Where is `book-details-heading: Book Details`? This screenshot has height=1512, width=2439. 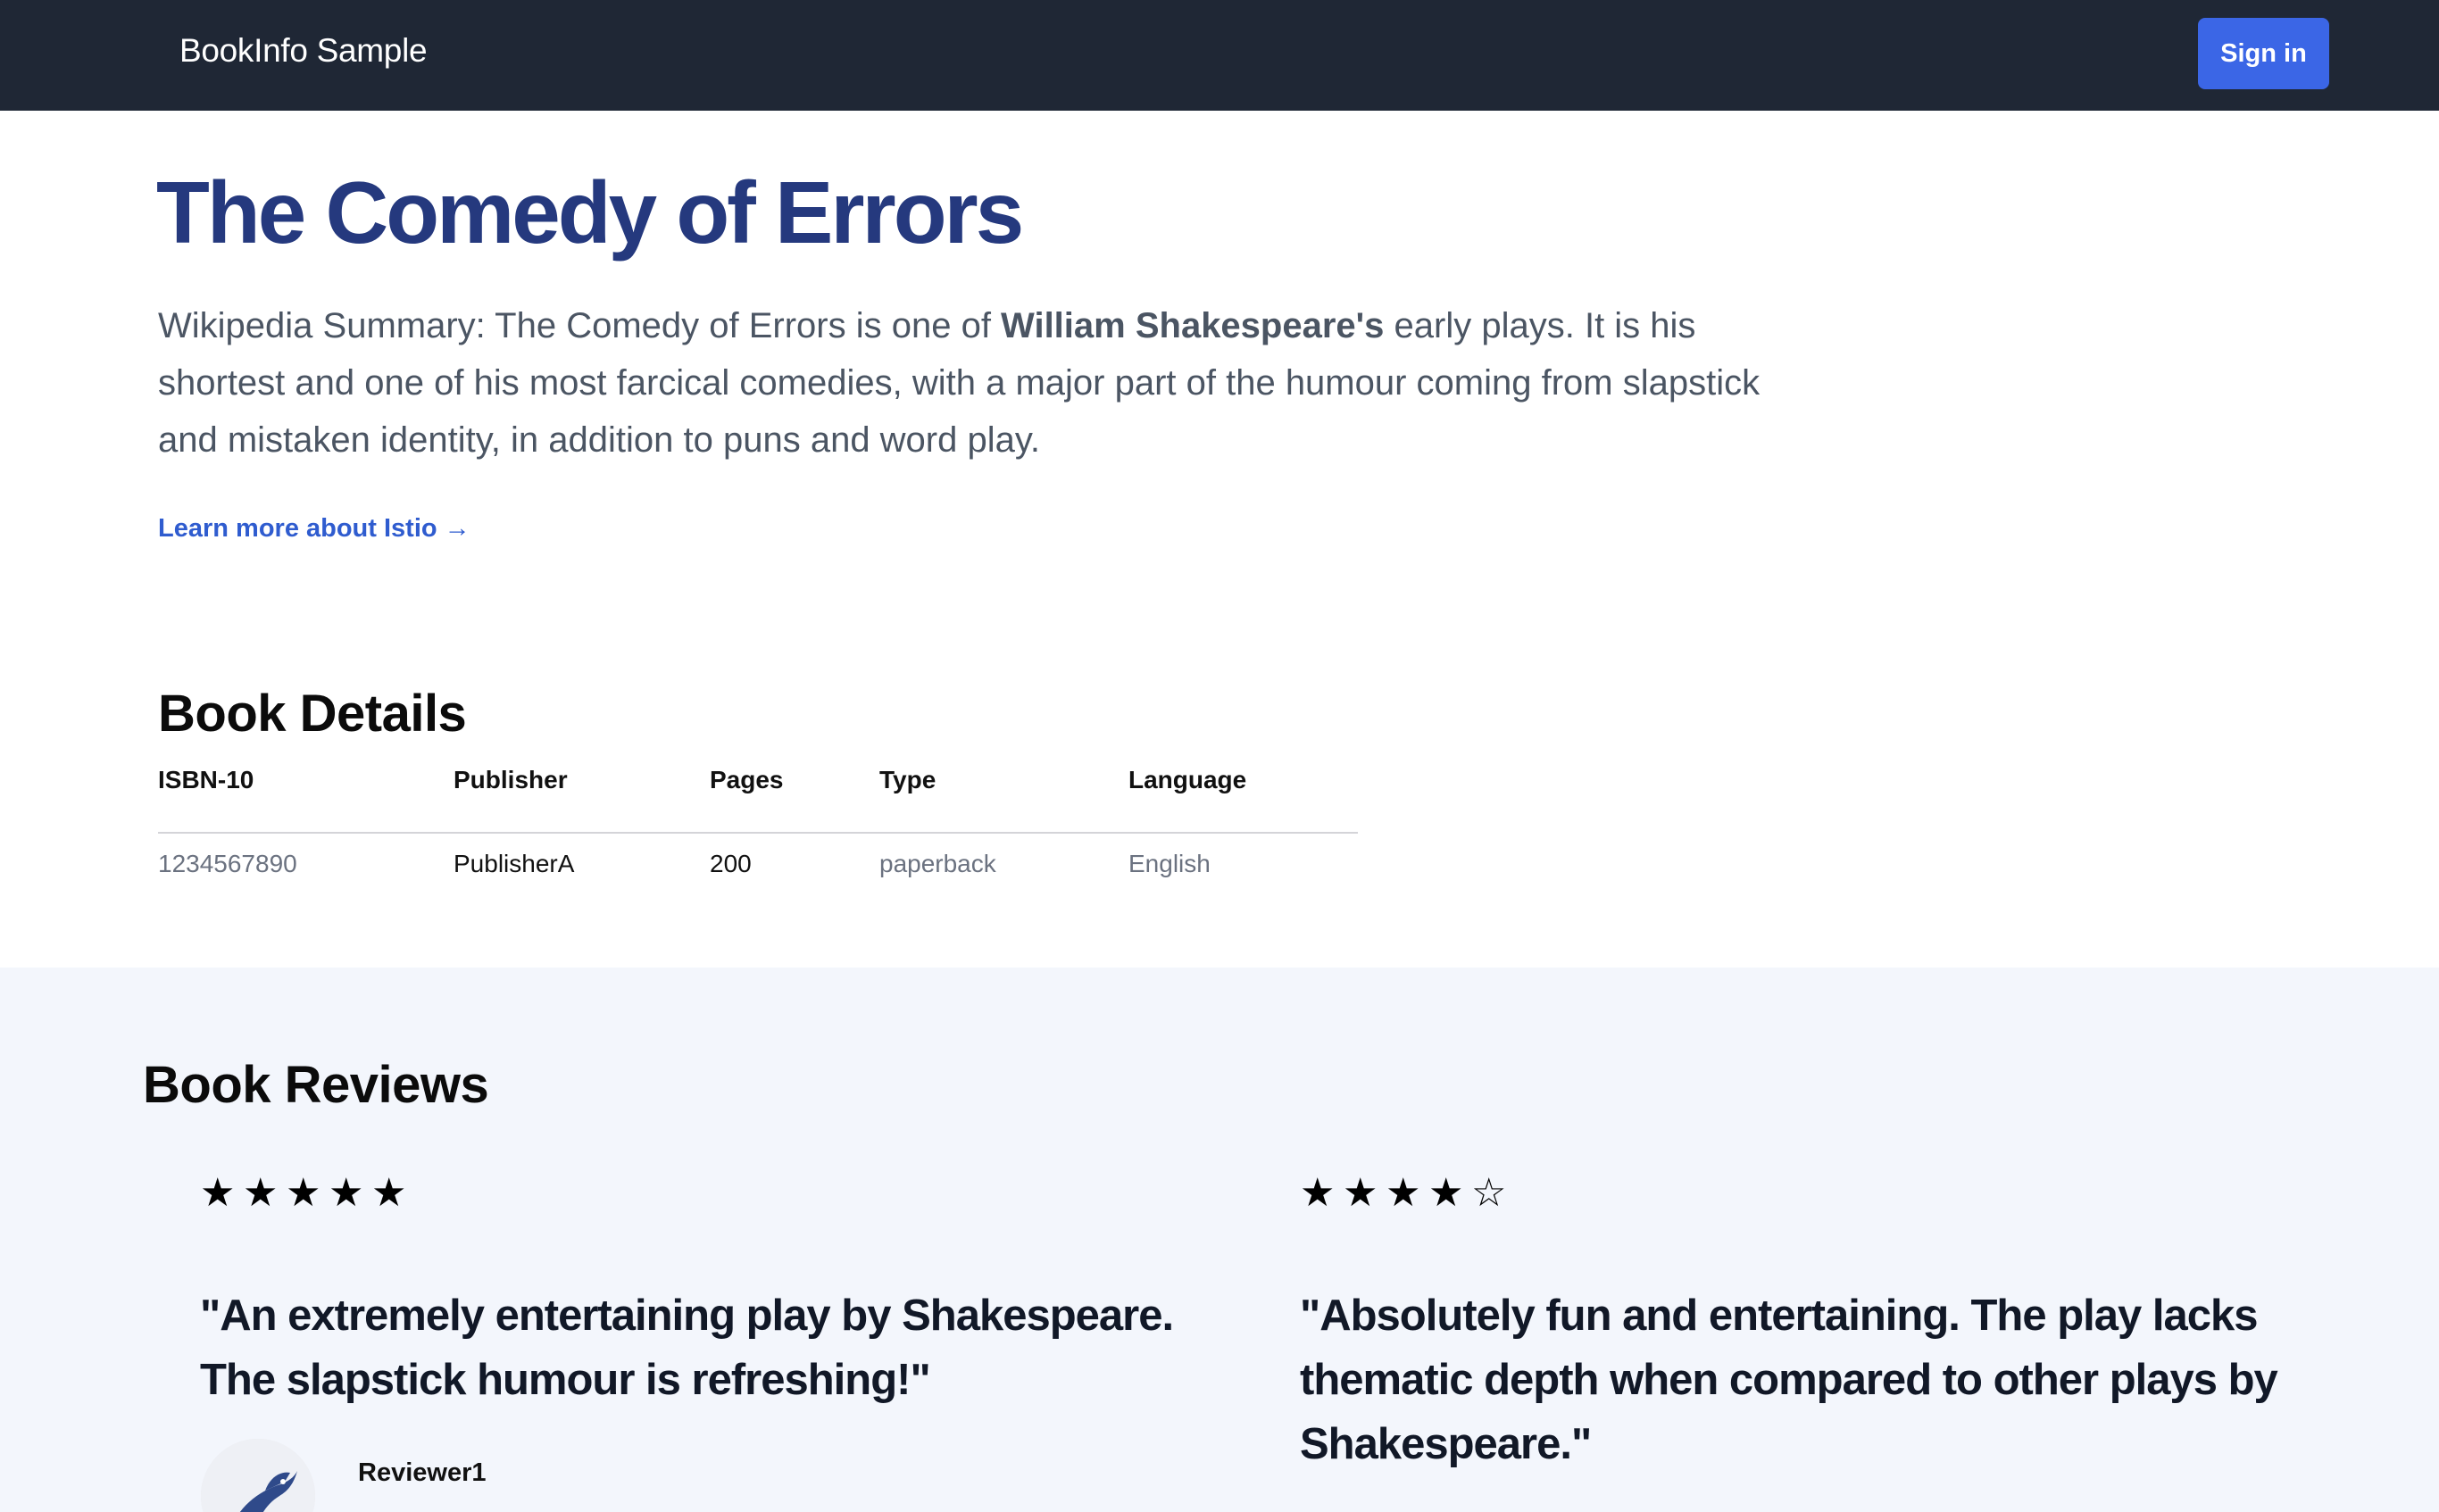 book-details-heading: Book Details is located at coordinates (312, 714).